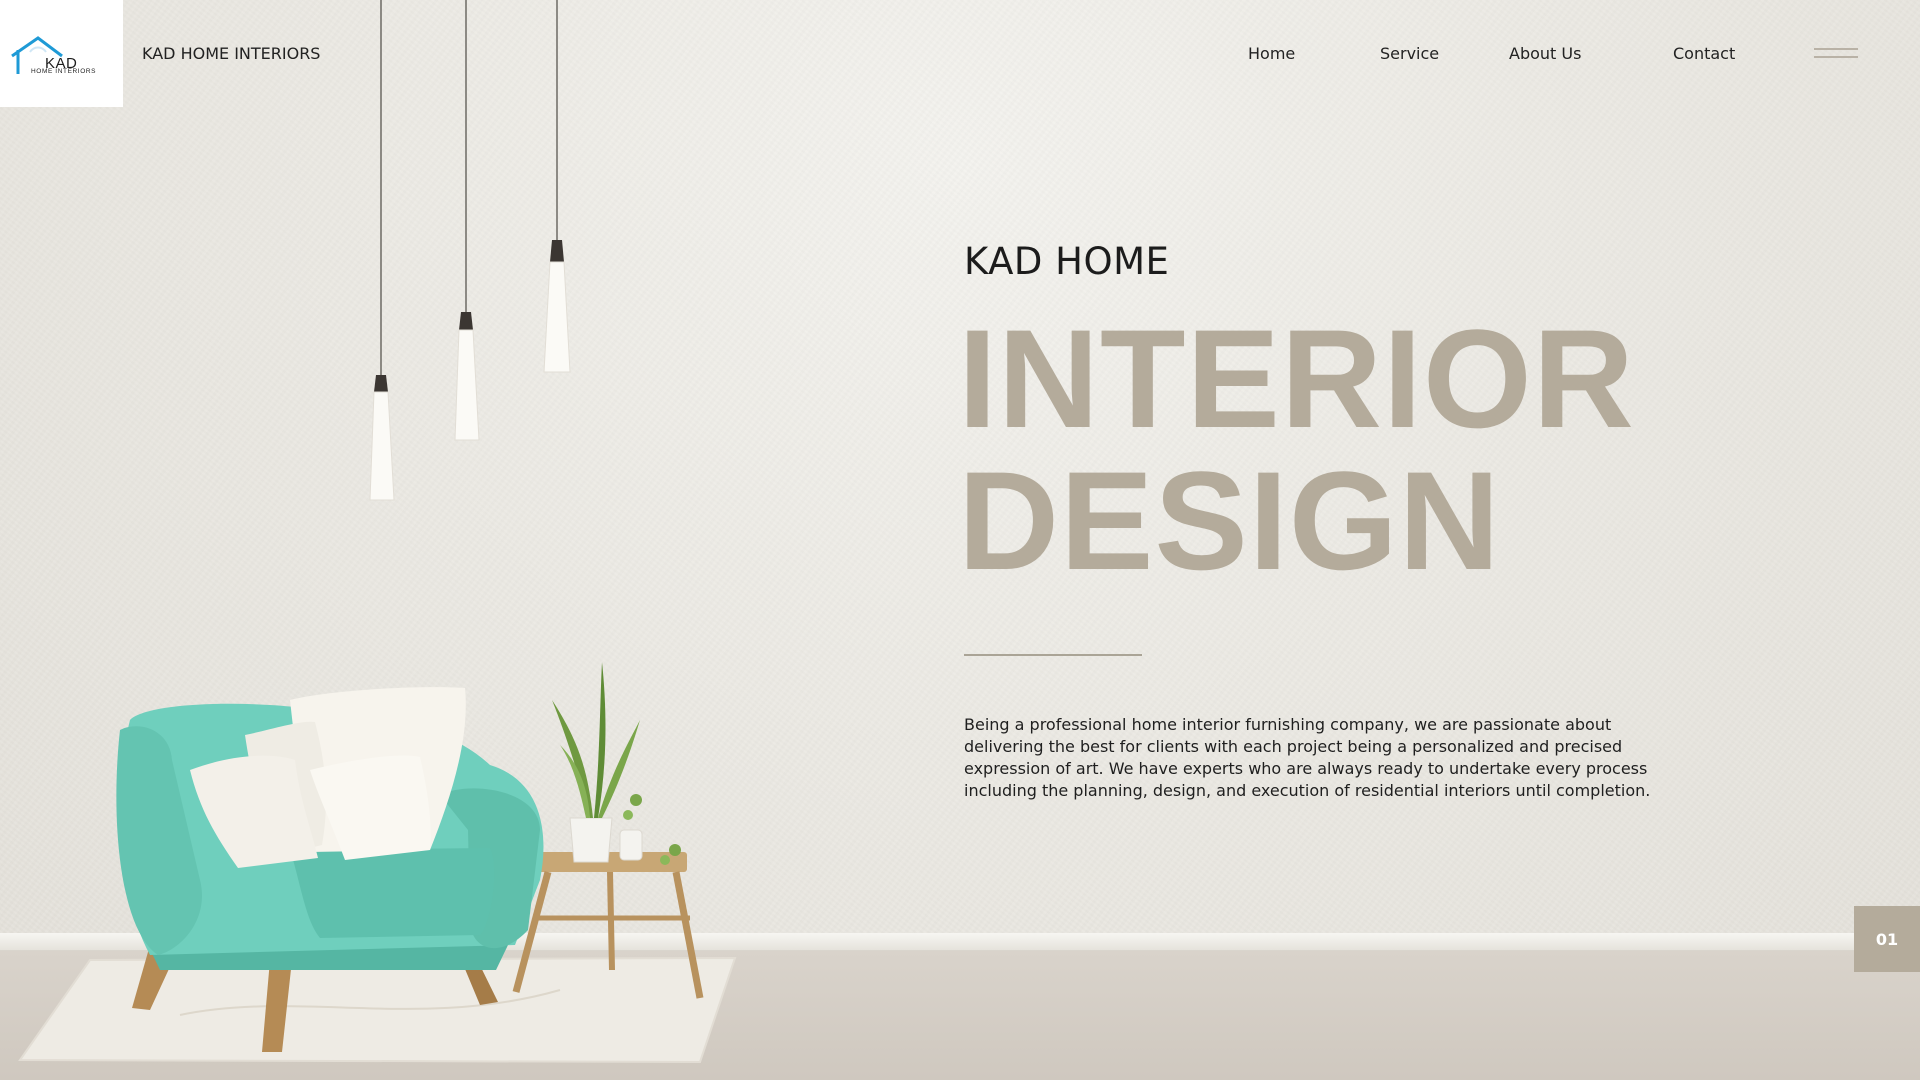 This screenshot has height=1080, width=1920. What do you see at coordinates (1296, 378) in the screenshot?
I see `headline-line-1: INTERIOR` at bounding box center [1296, 378].